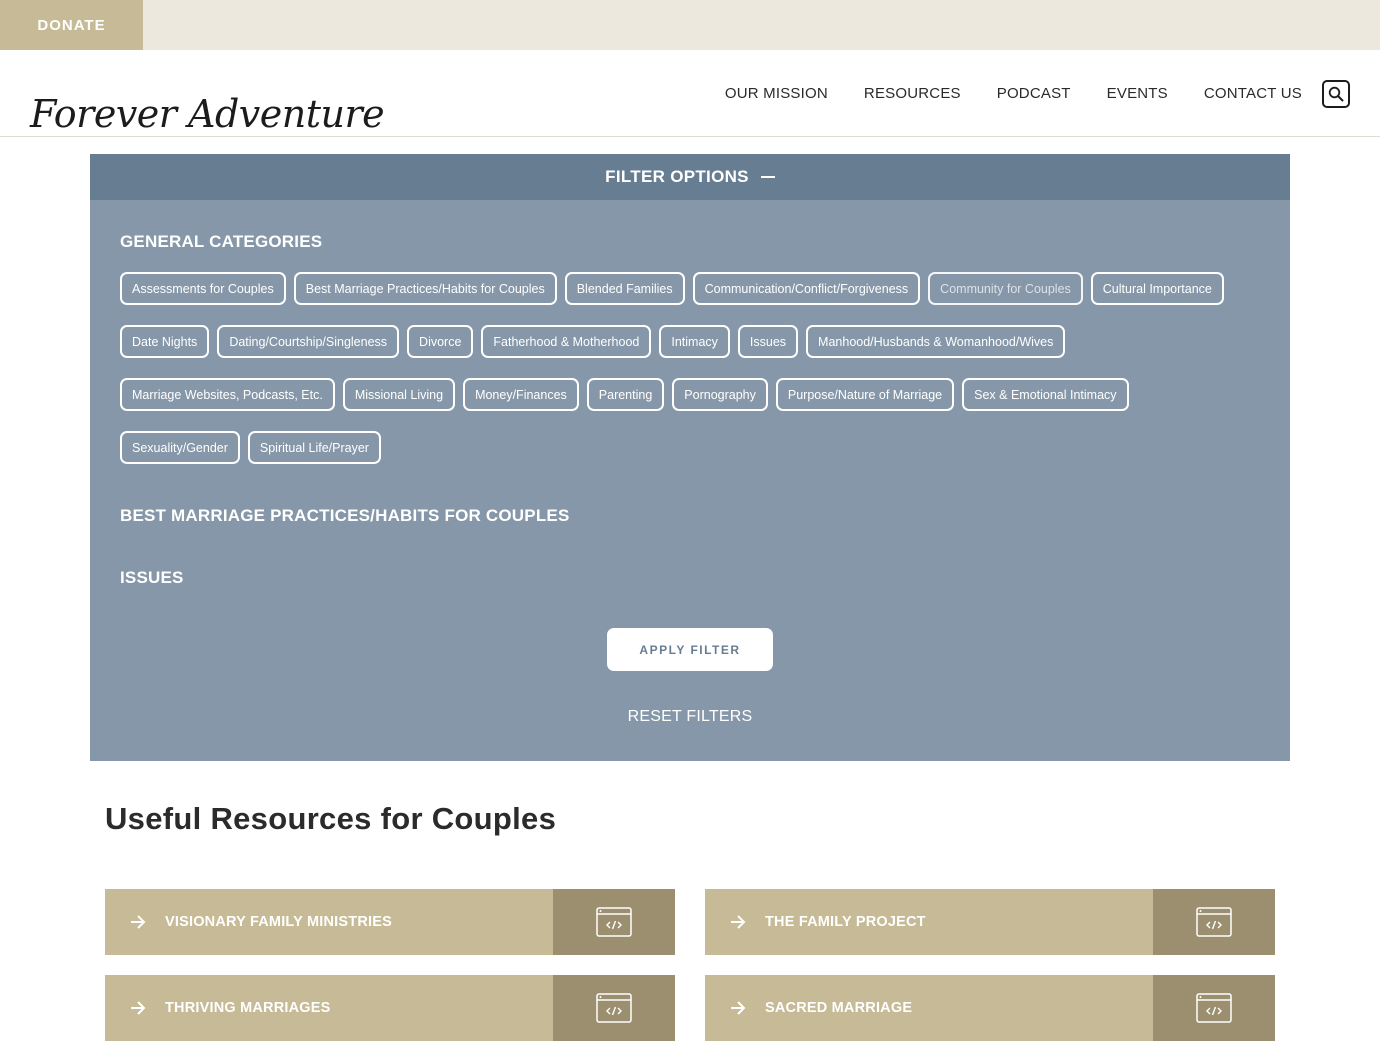 The width and height of the screenshot is (1380, 1052). I want to click on resource-card-label: THRIVING MARRIAGES, so click(248, 1008).